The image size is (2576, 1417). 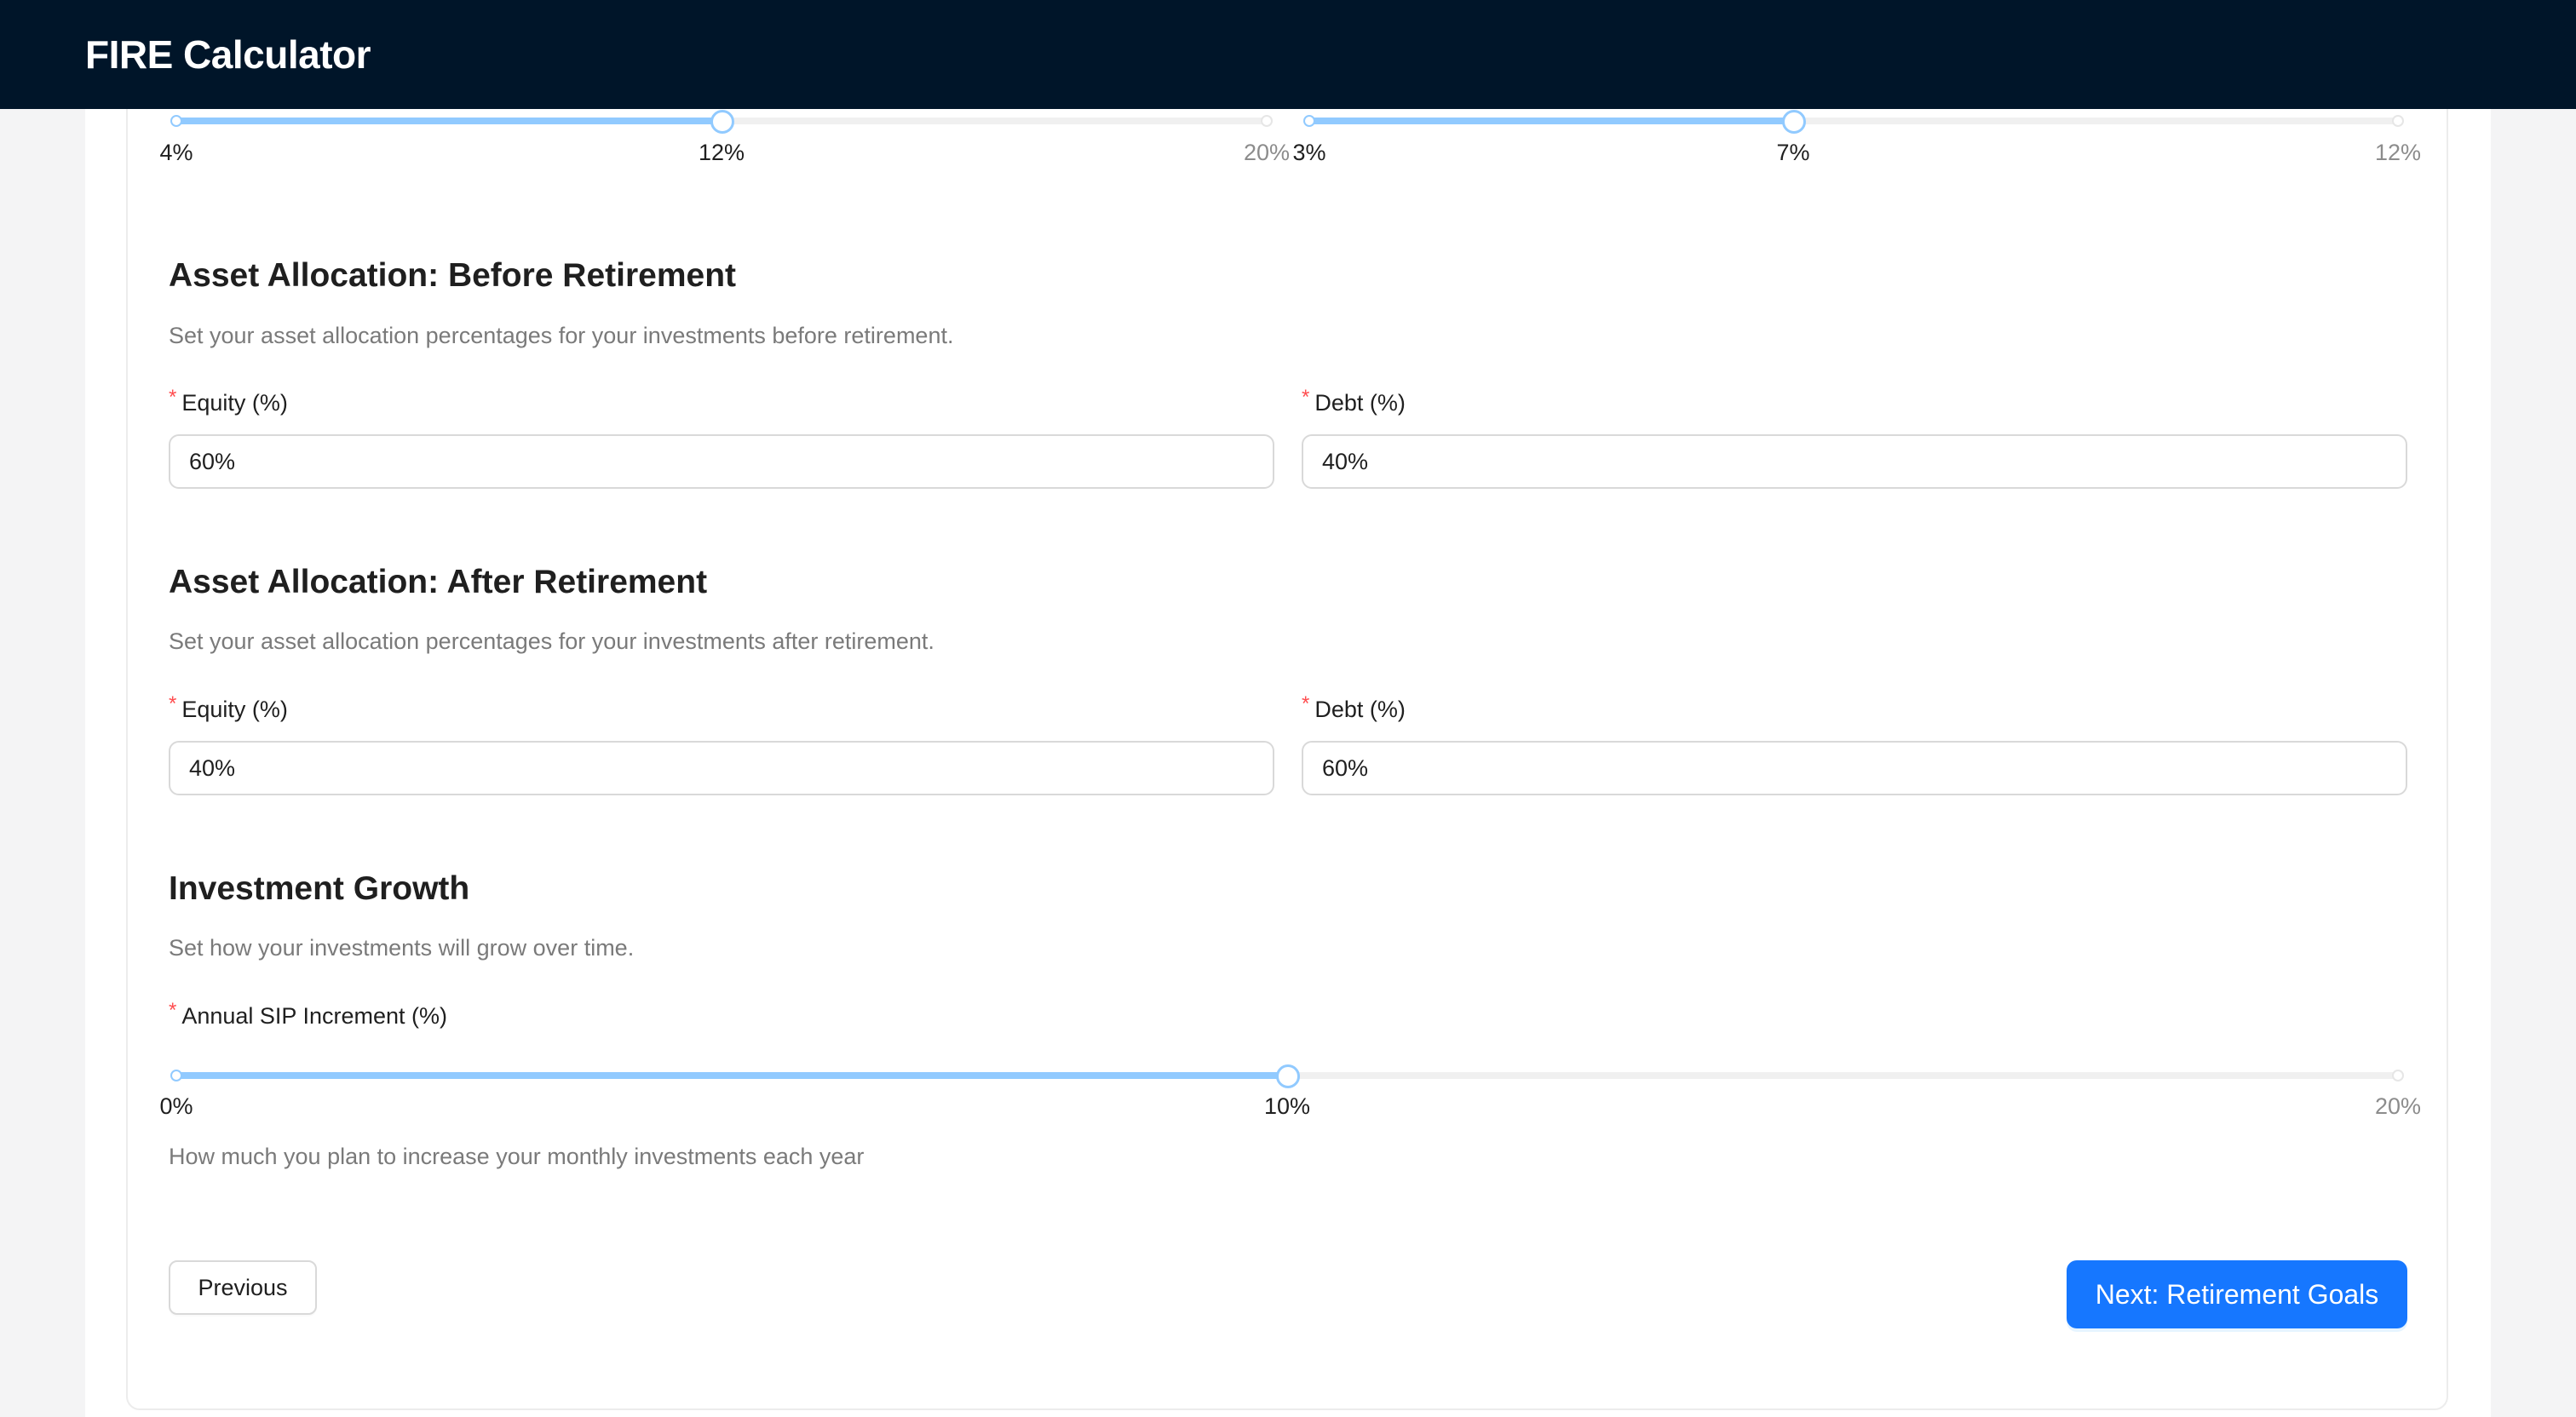 What do you see at coordinates (176, 1106) in the screenshot?
I see `slider-min-label: 0%` at bounding box center [176, 1106].